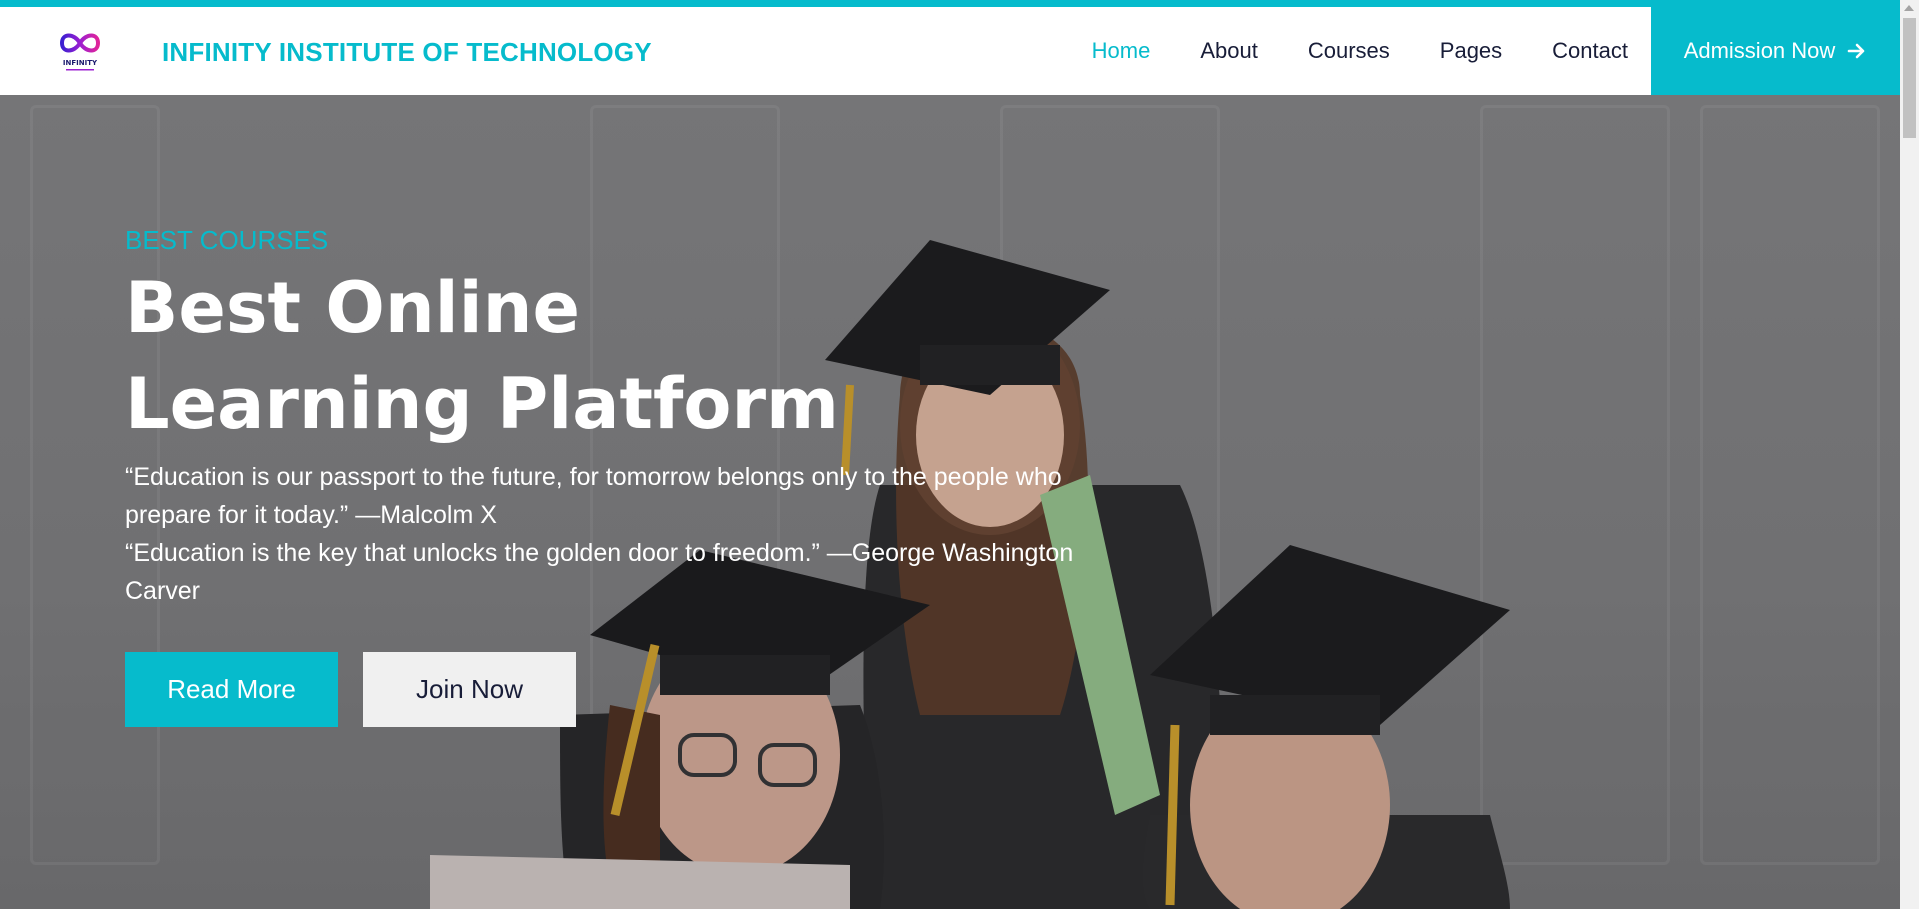 The image size is (1919, 909). What do you see at coordinates (1590, 51) in the screenshot?
I see `nav-link-contact: Contact` at bounding box center [1590, 51].